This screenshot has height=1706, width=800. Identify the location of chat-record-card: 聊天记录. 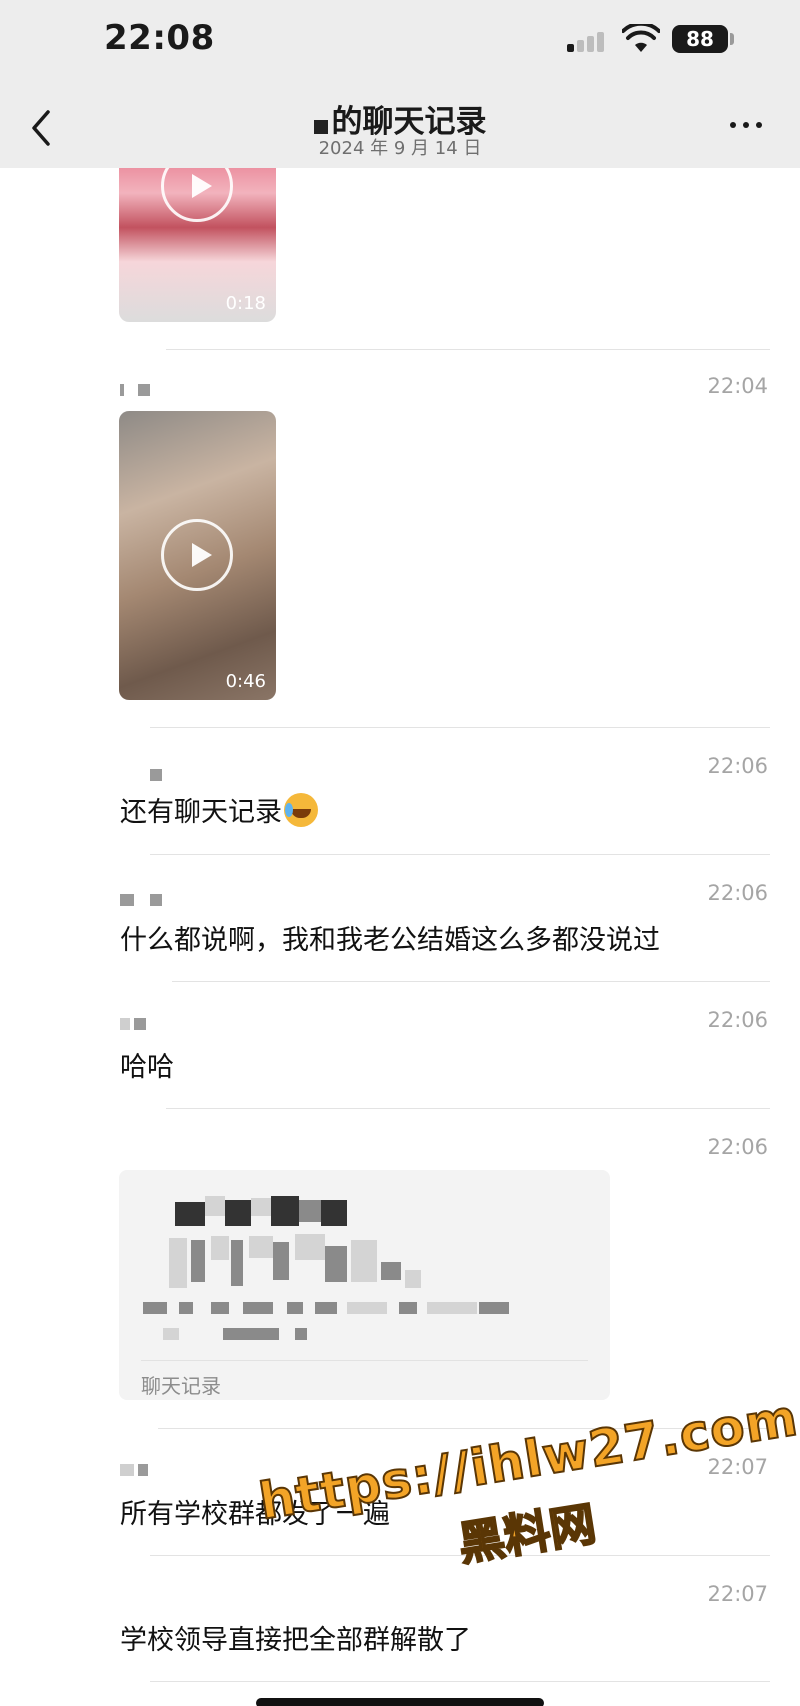
(364, 1285).